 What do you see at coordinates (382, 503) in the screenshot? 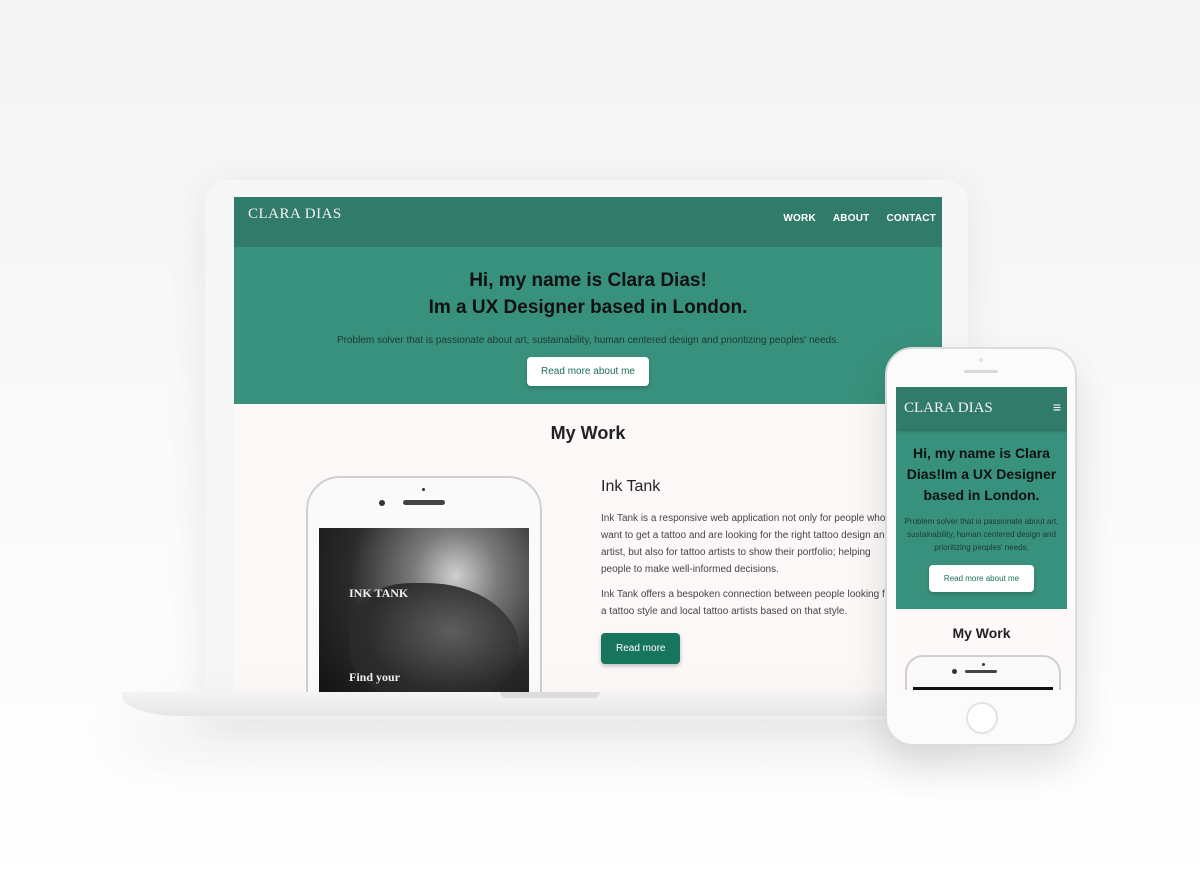
I see `phone-front-sensor` at bounding box center [382, 503].